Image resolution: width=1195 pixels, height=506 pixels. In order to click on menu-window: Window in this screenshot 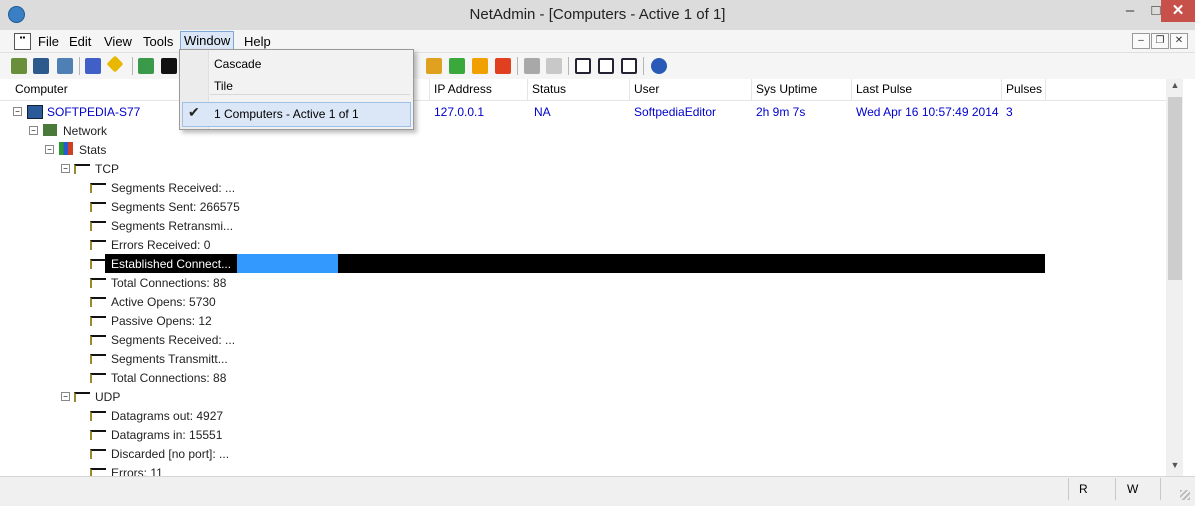, I will do `click(207, 41)`.